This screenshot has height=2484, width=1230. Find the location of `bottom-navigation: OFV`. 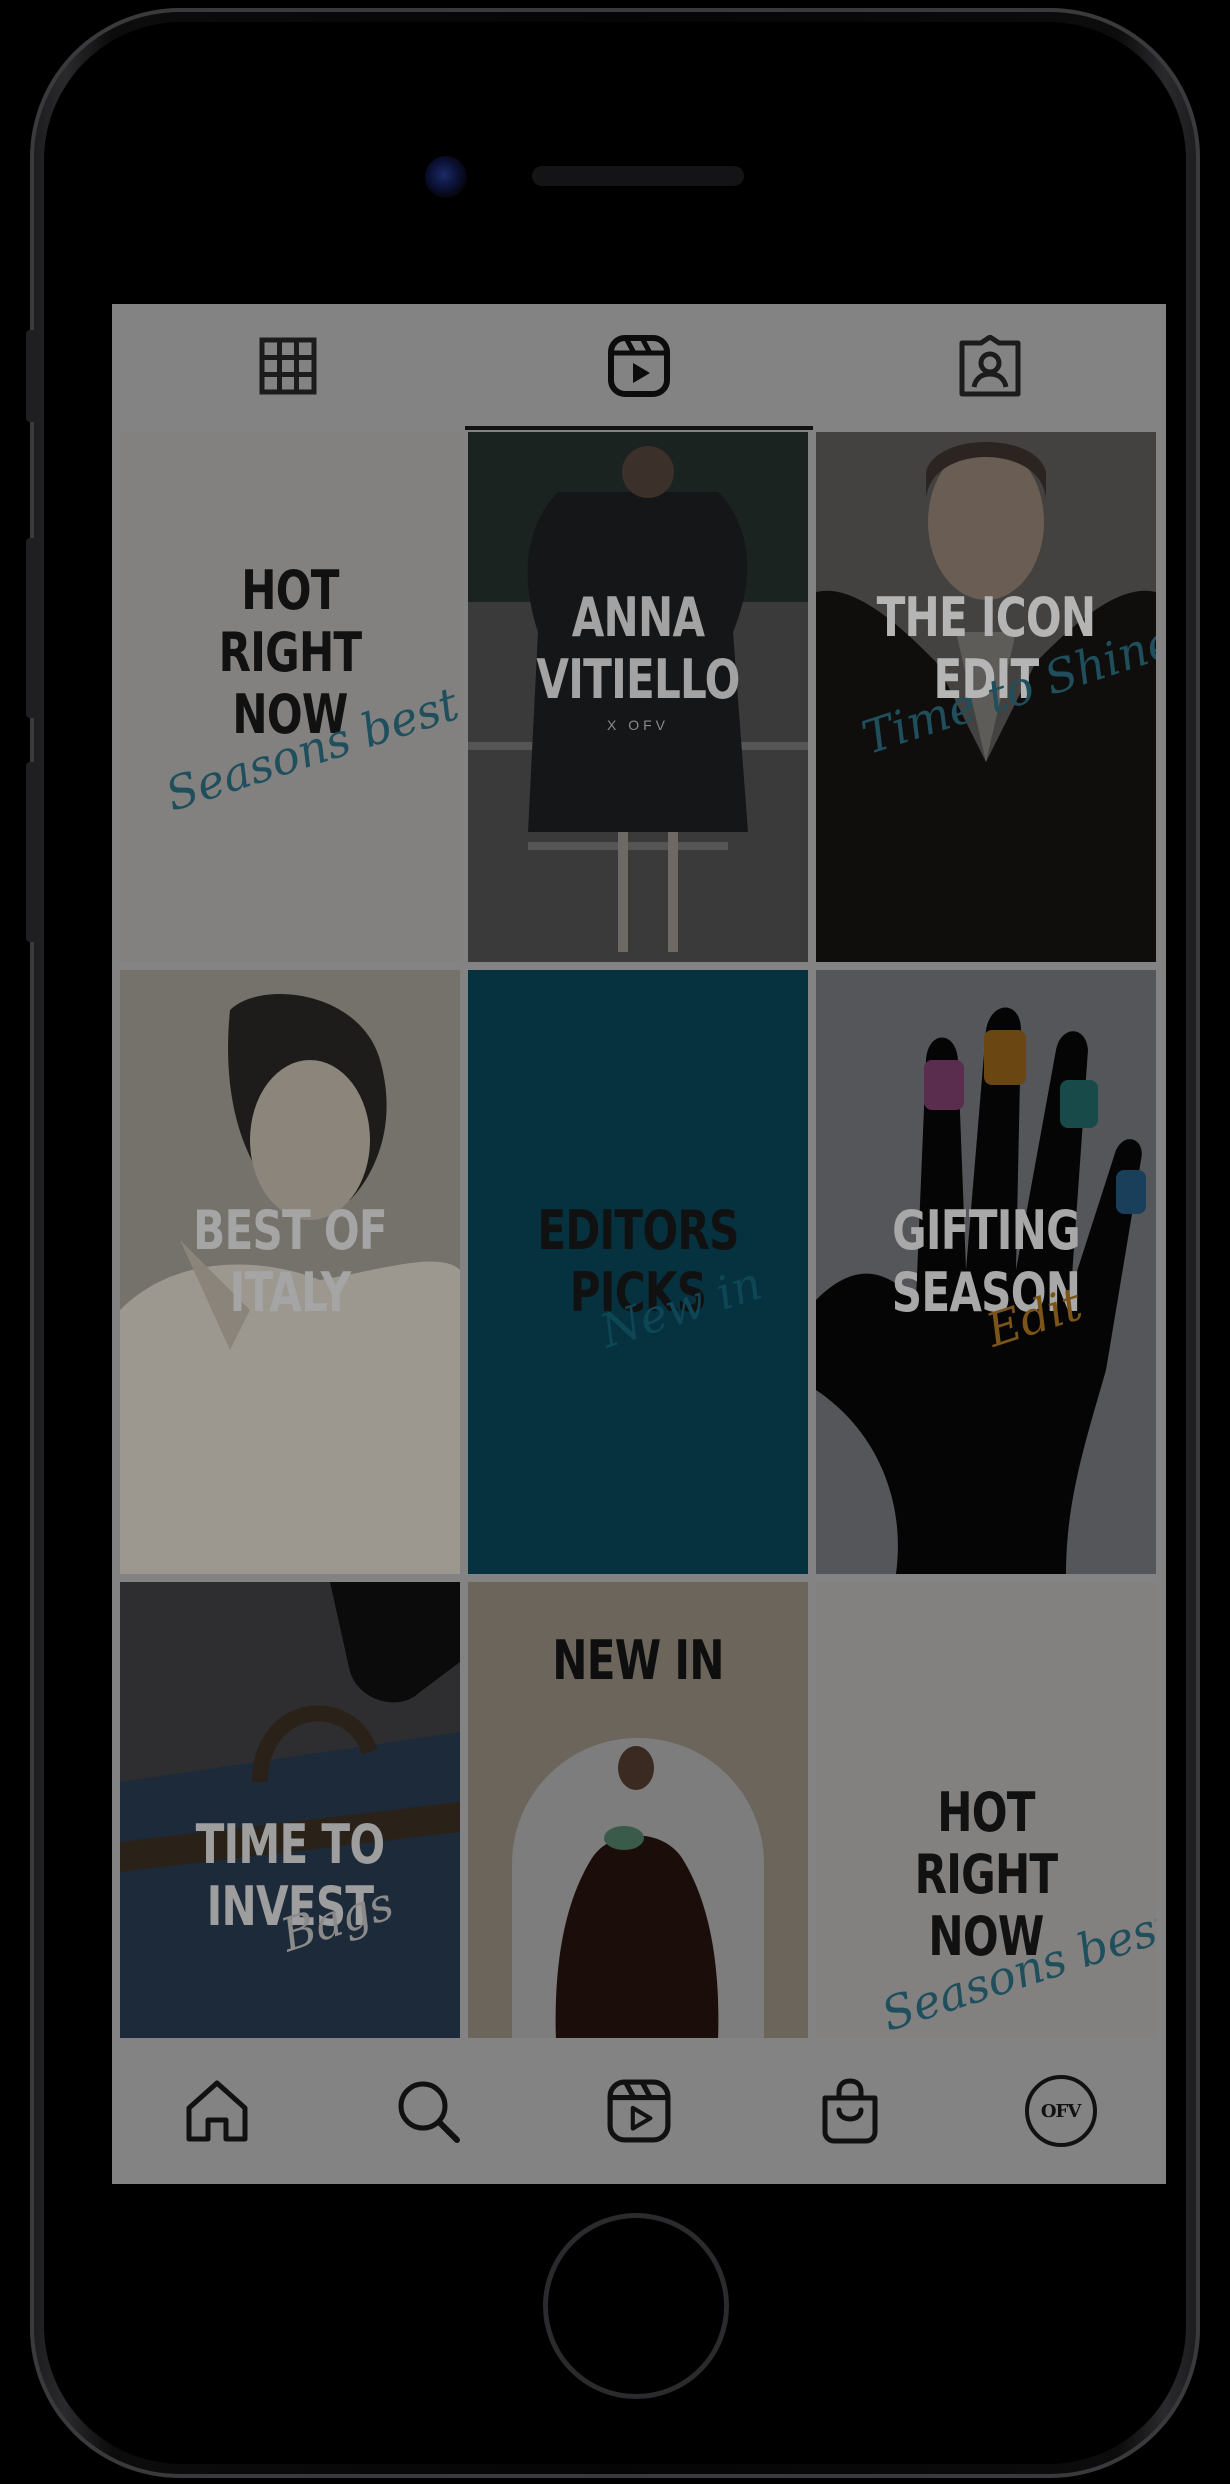

bottom-navigation: OFV is located at coordinates (639, 2111).